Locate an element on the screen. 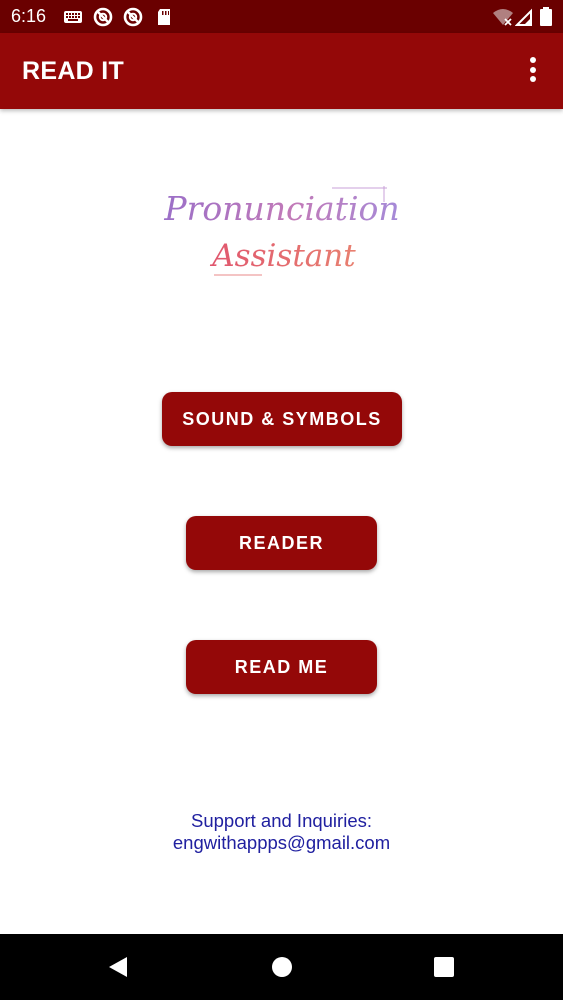 The image size is (563, 1000). keyboard-icon is located at coordinates (73, 17).